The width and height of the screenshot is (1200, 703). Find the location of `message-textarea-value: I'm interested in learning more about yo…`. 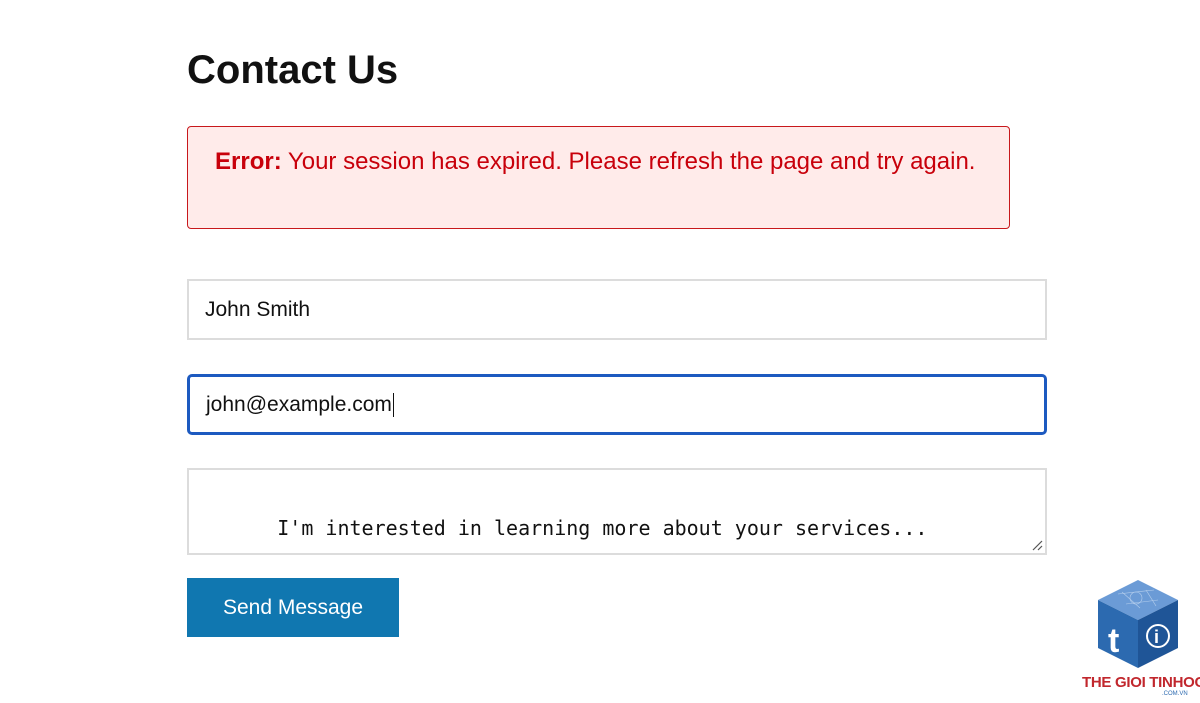

message-textarea-value: I'm interested in learning more about yo… is located at coordinates (602, 528).